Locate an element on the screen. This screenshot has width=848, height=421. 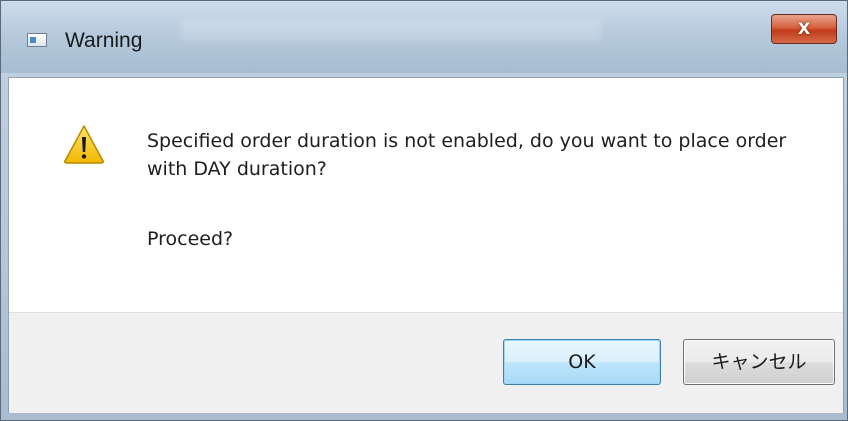
close-icon: X is located at coordinates (804, 28).